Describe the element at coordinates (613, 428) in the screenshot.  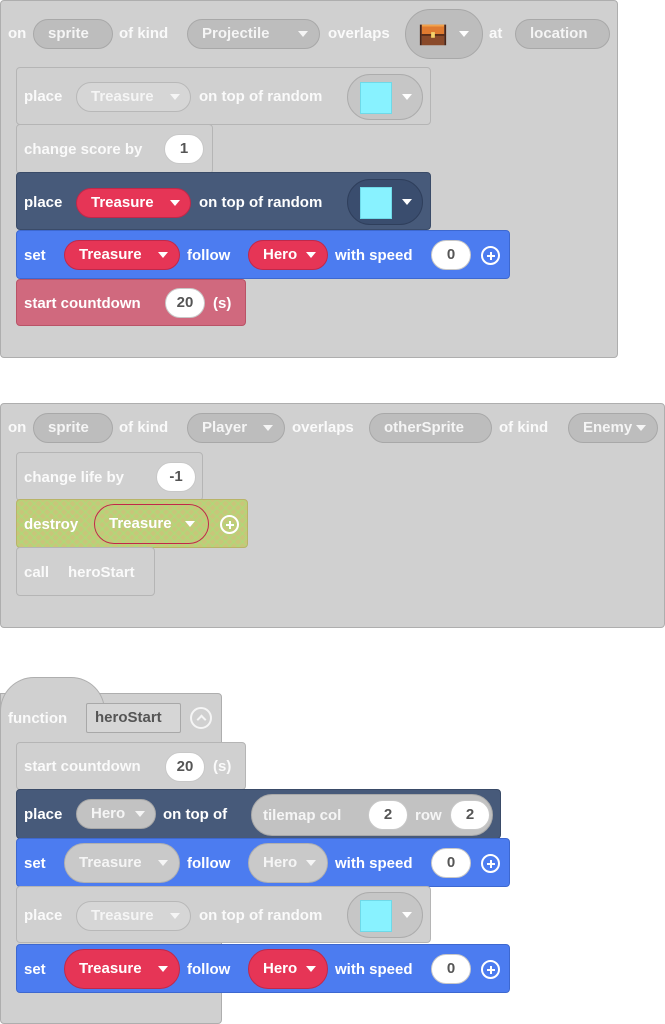
I see `kind-dropdown: Enemy` at that location.